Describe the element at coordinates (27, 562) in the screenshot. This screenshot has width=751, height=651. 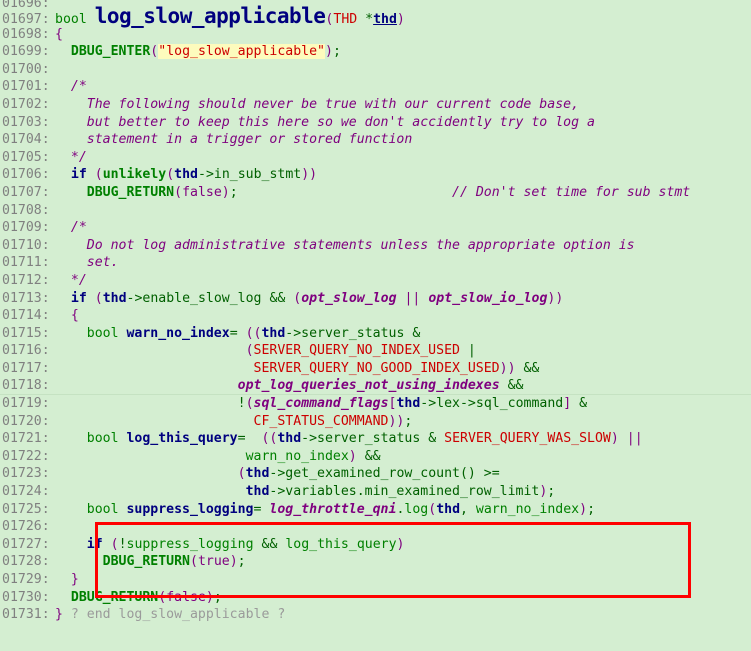
I see `line-number: 01728:` at that location.